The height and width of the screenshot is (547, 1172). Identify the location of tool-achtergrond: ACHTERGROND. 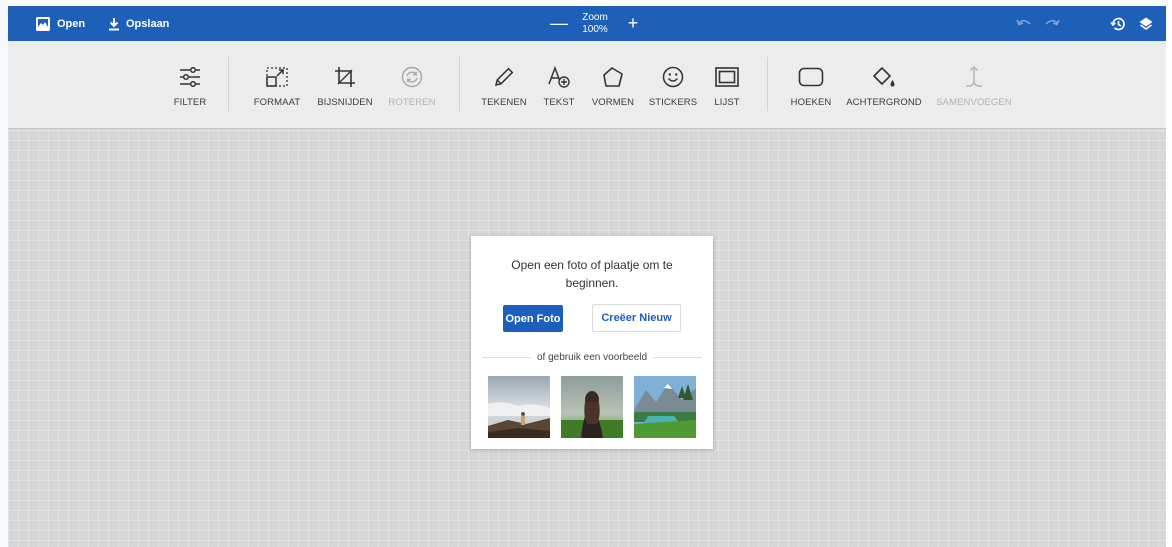
(884, 85).